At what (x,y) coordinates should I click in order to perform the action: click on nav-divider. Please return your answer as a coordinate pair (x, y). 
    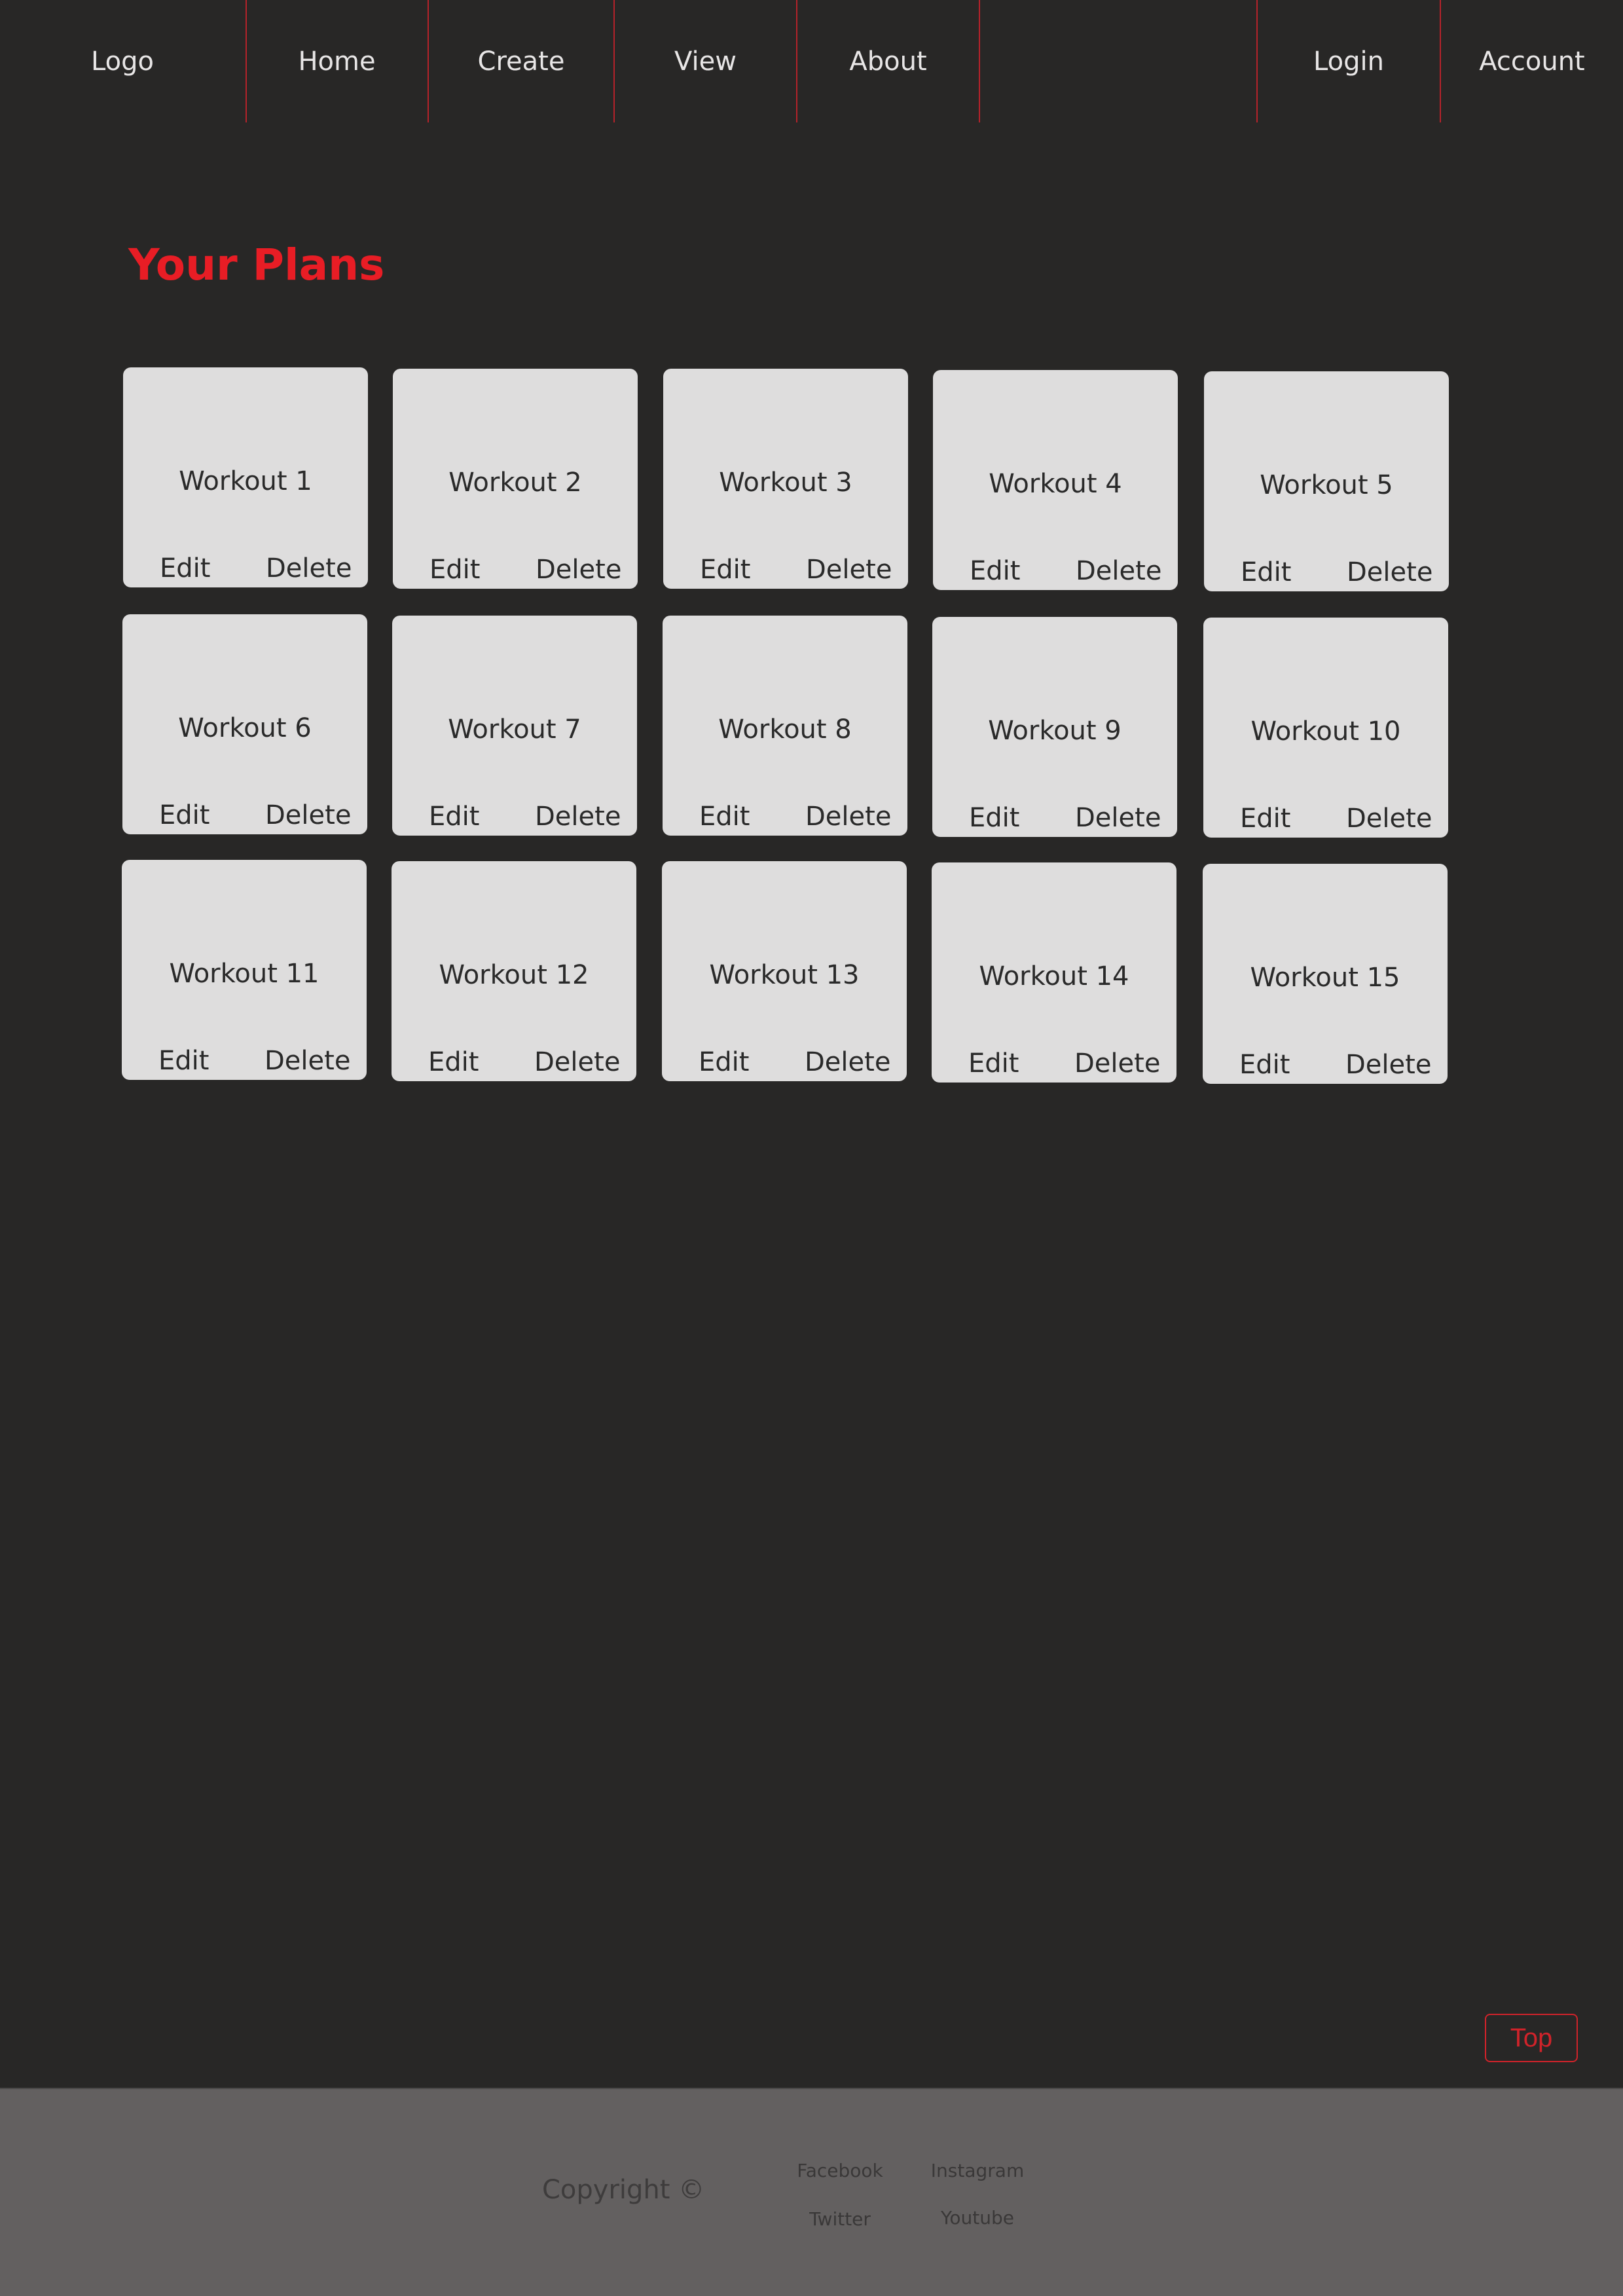
    Looking at the image, I should click on (979, 61).